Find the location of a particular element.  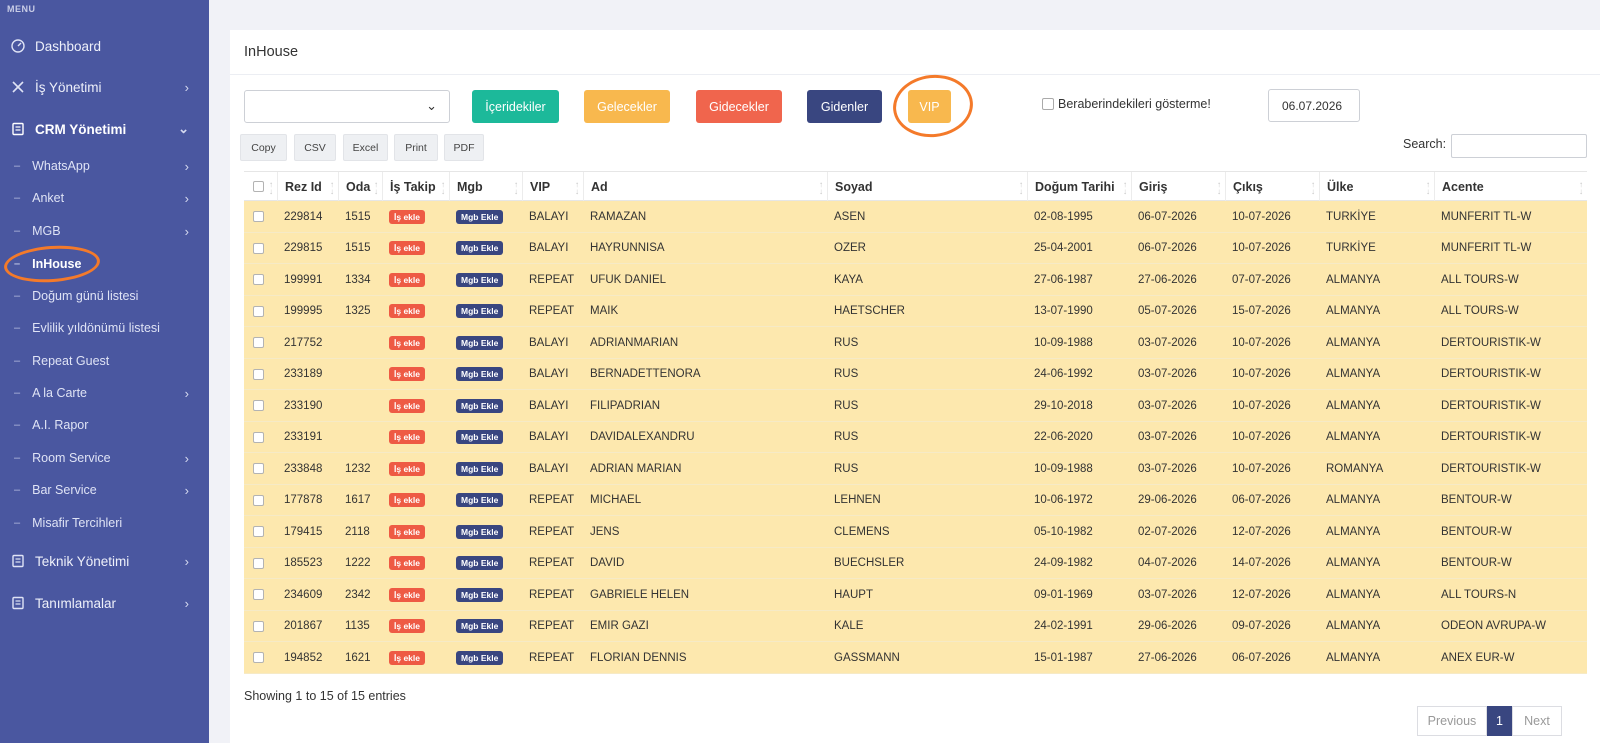

col-mgb-header: Mgb ↑ ↓ is located at coordinates (485, 187).